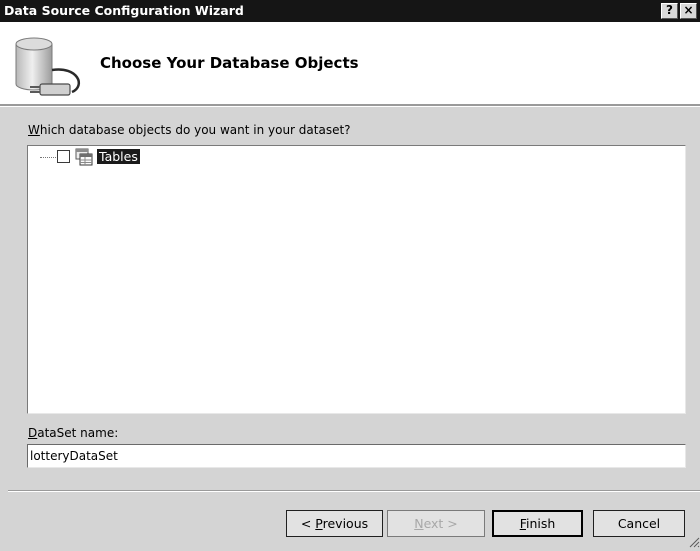 Image resolution: width=700 pixels, height=551 pixels. Describe the element at coordinates (319, 523) in the screenshot. I see `previous-accesskey: P` at that location.